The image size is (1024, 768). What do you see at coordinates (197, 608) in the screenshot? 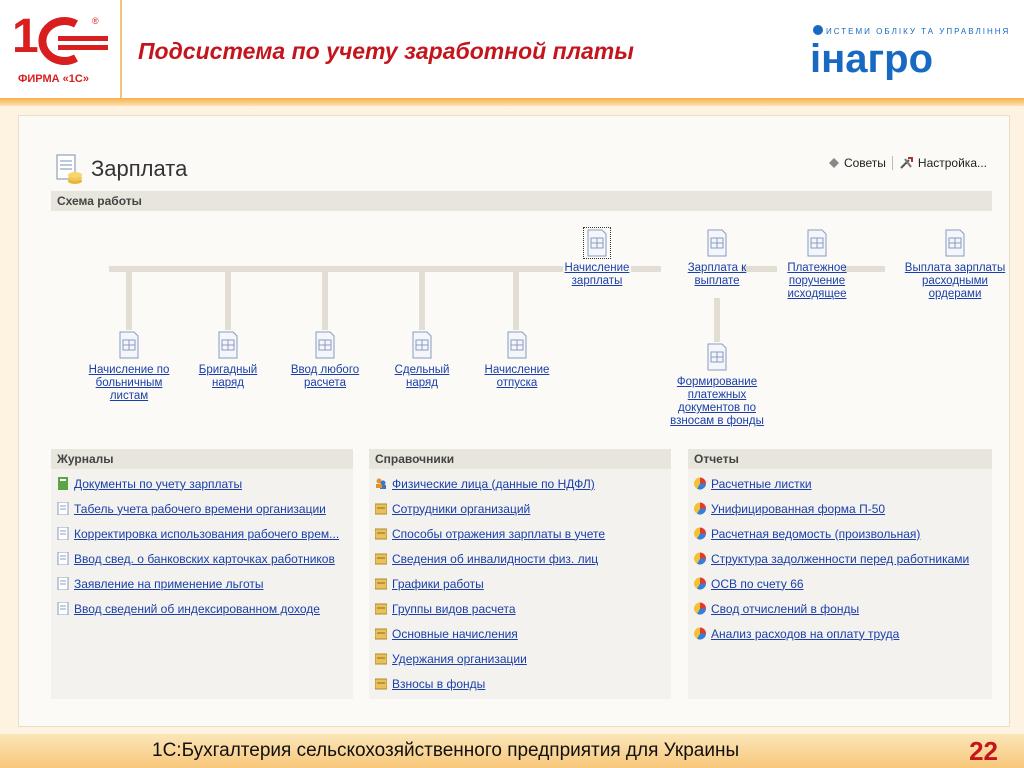
I see `list-item-label: Ввод сведений об индексированном доходе` at bounding box center [197, 608].